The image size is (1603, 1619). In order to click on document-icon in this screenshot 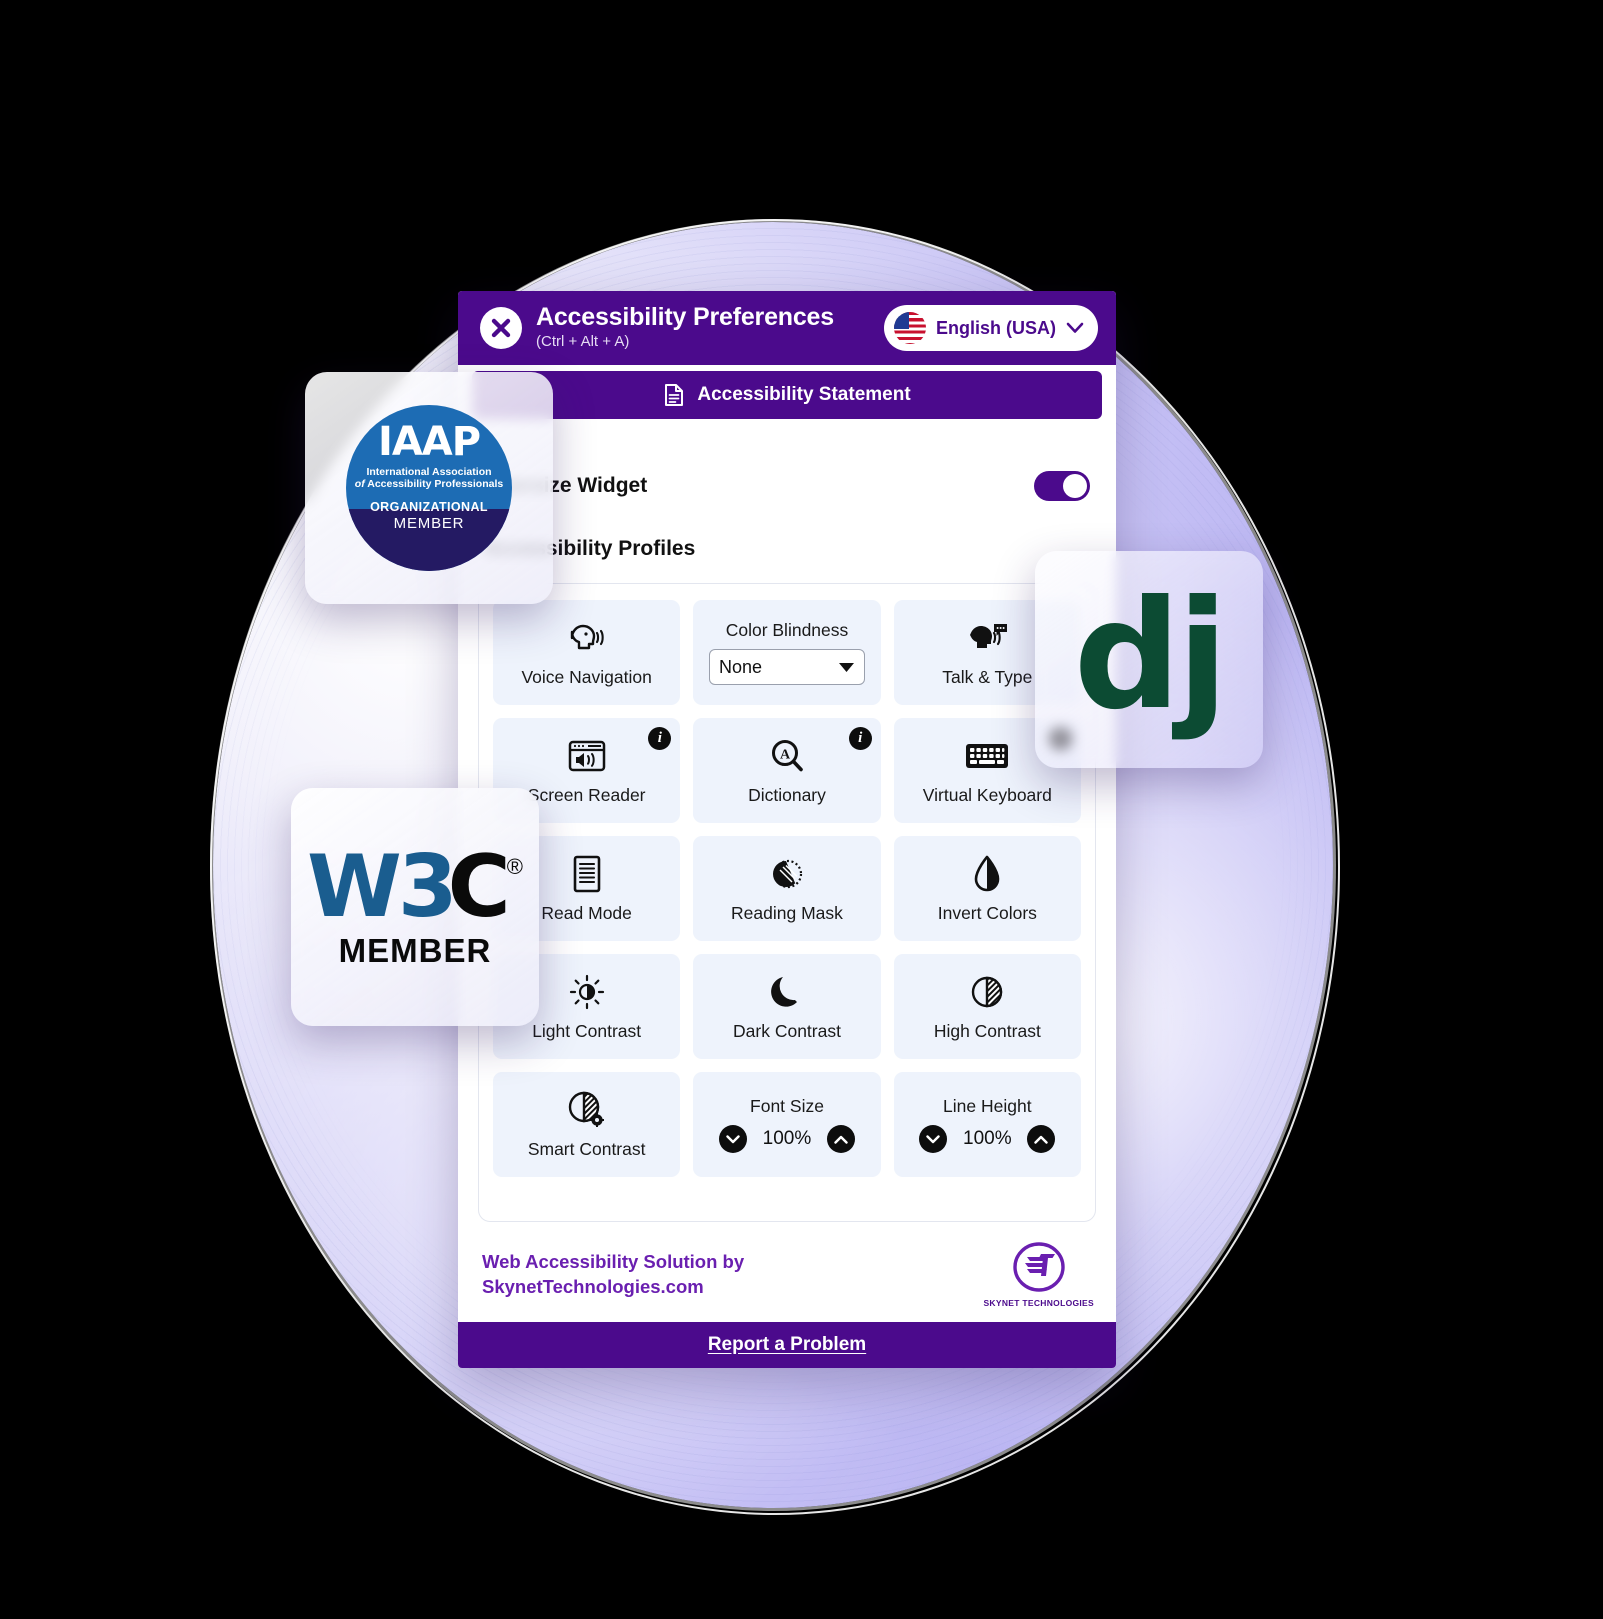, I will do `click(674, 395)`.